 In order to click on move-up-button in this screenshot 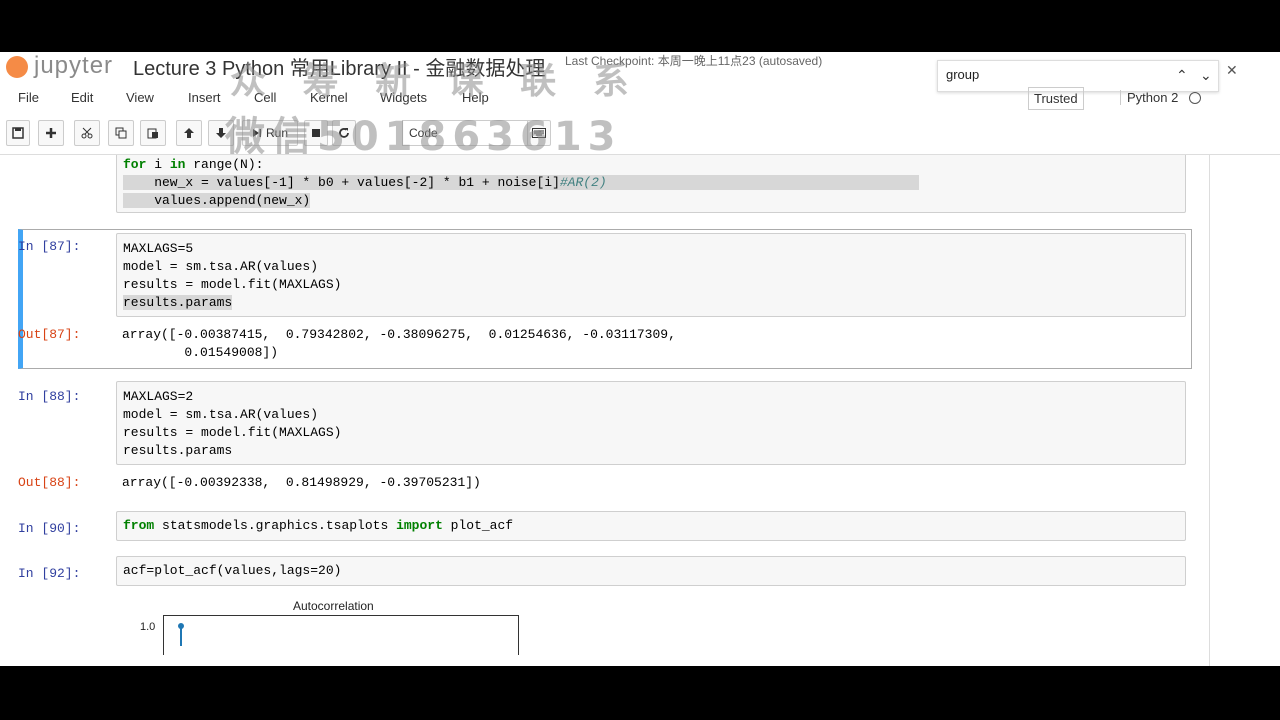, I will do `click(189, 133)`.